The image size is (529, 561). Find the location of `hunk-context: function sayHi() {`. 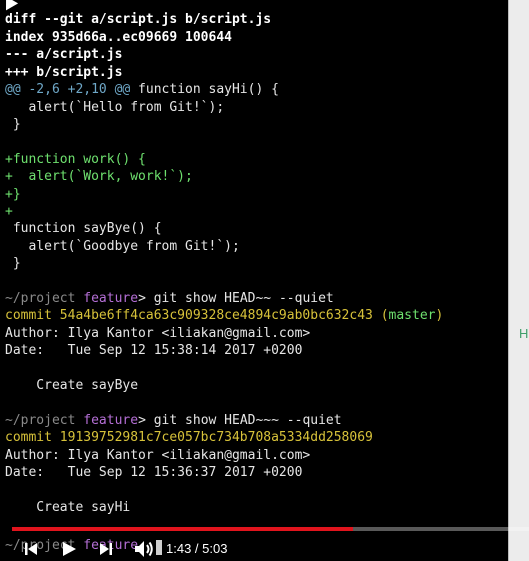

hunk-context: function sayHi() { is located at coordinates (204, 89).